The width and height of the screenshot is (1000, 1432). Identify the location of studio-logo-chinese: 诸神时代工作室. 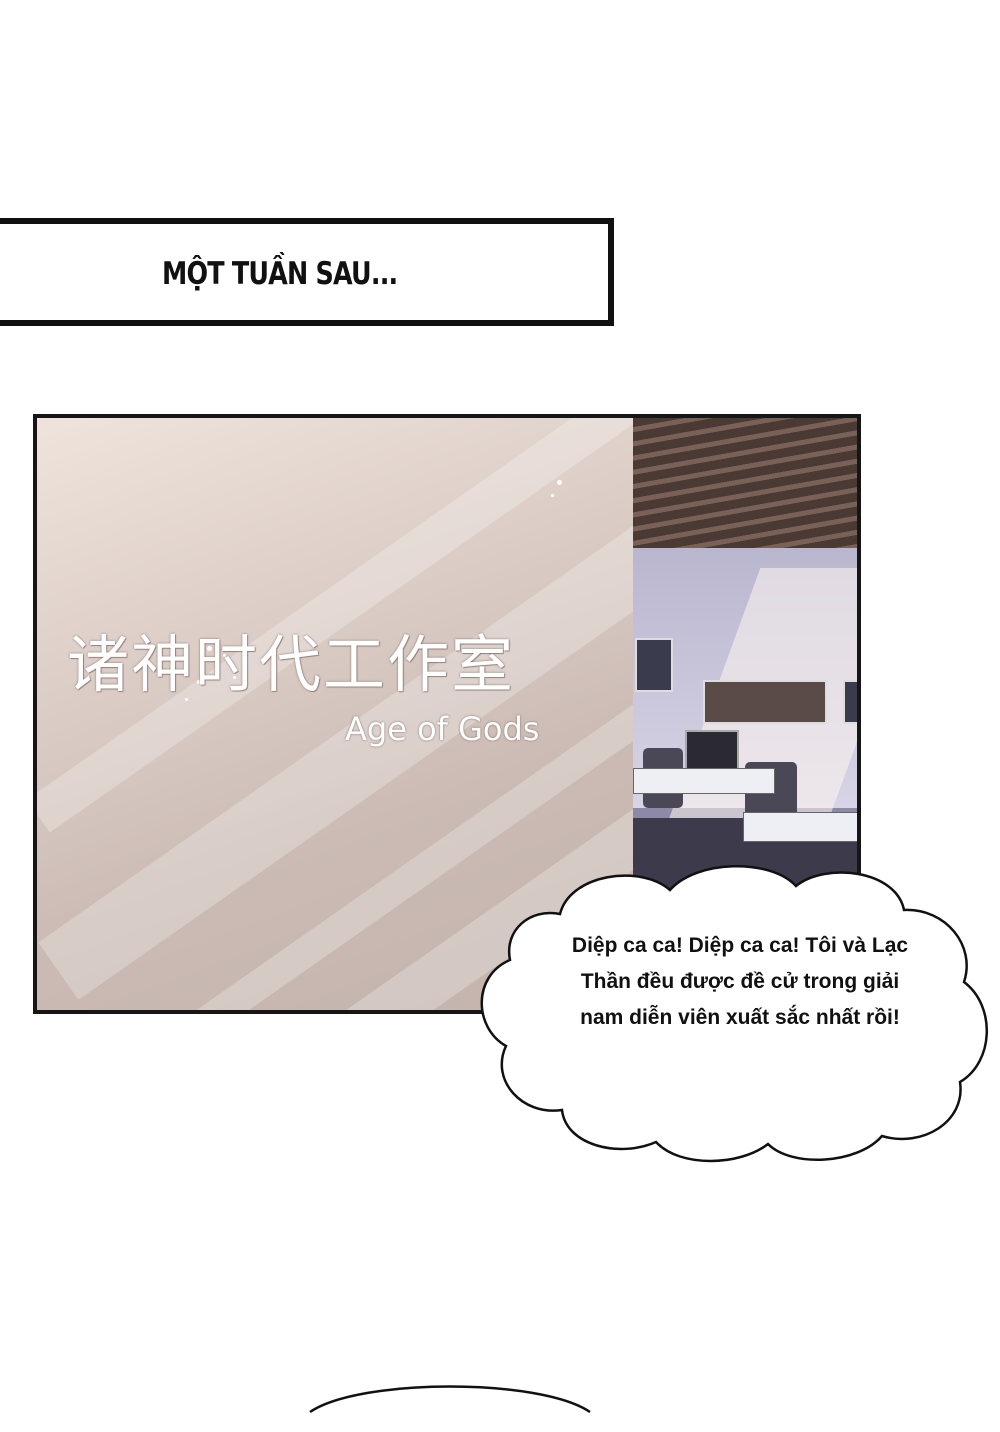
(291, 664).